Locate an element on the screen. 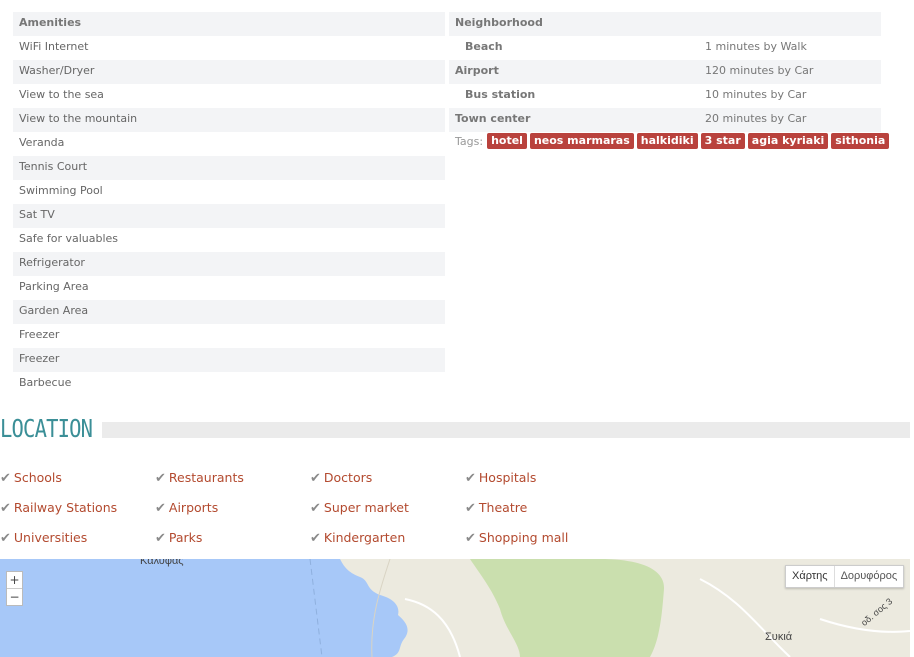 The height and width of the screenshot is (657, 914). amenities-header: Amenities is located at coordinates (229, 24).